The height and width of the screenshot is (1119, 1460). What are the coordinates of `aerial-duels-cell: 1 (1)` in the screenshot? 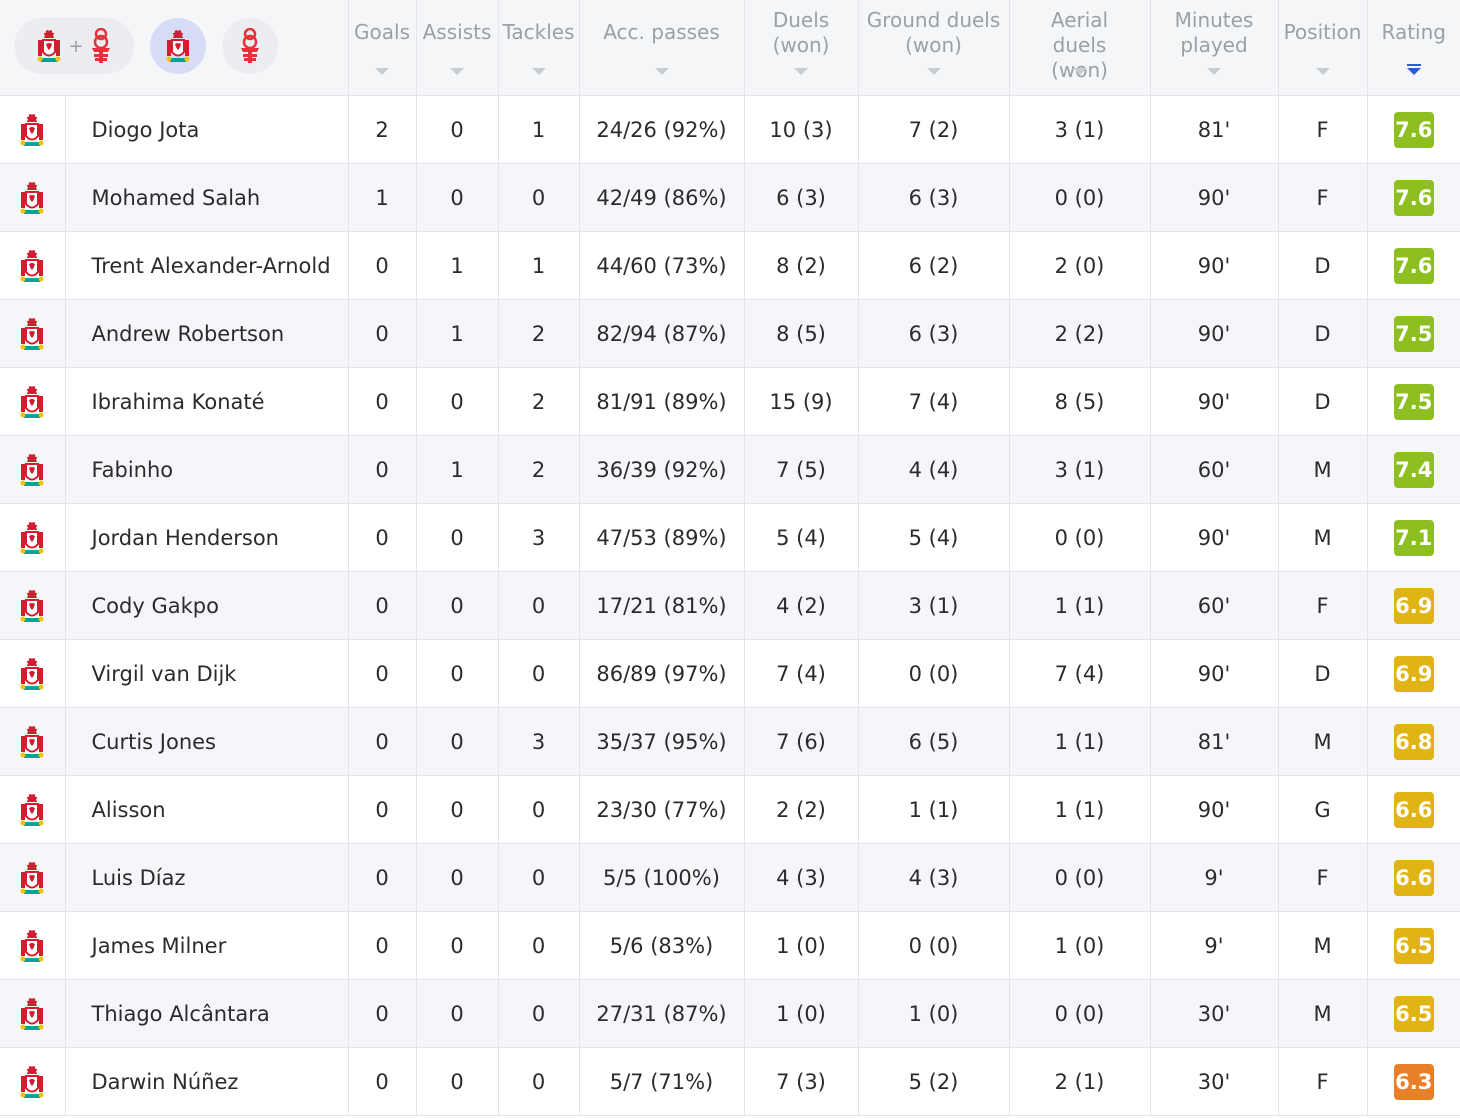 It's located at (1080, 809).